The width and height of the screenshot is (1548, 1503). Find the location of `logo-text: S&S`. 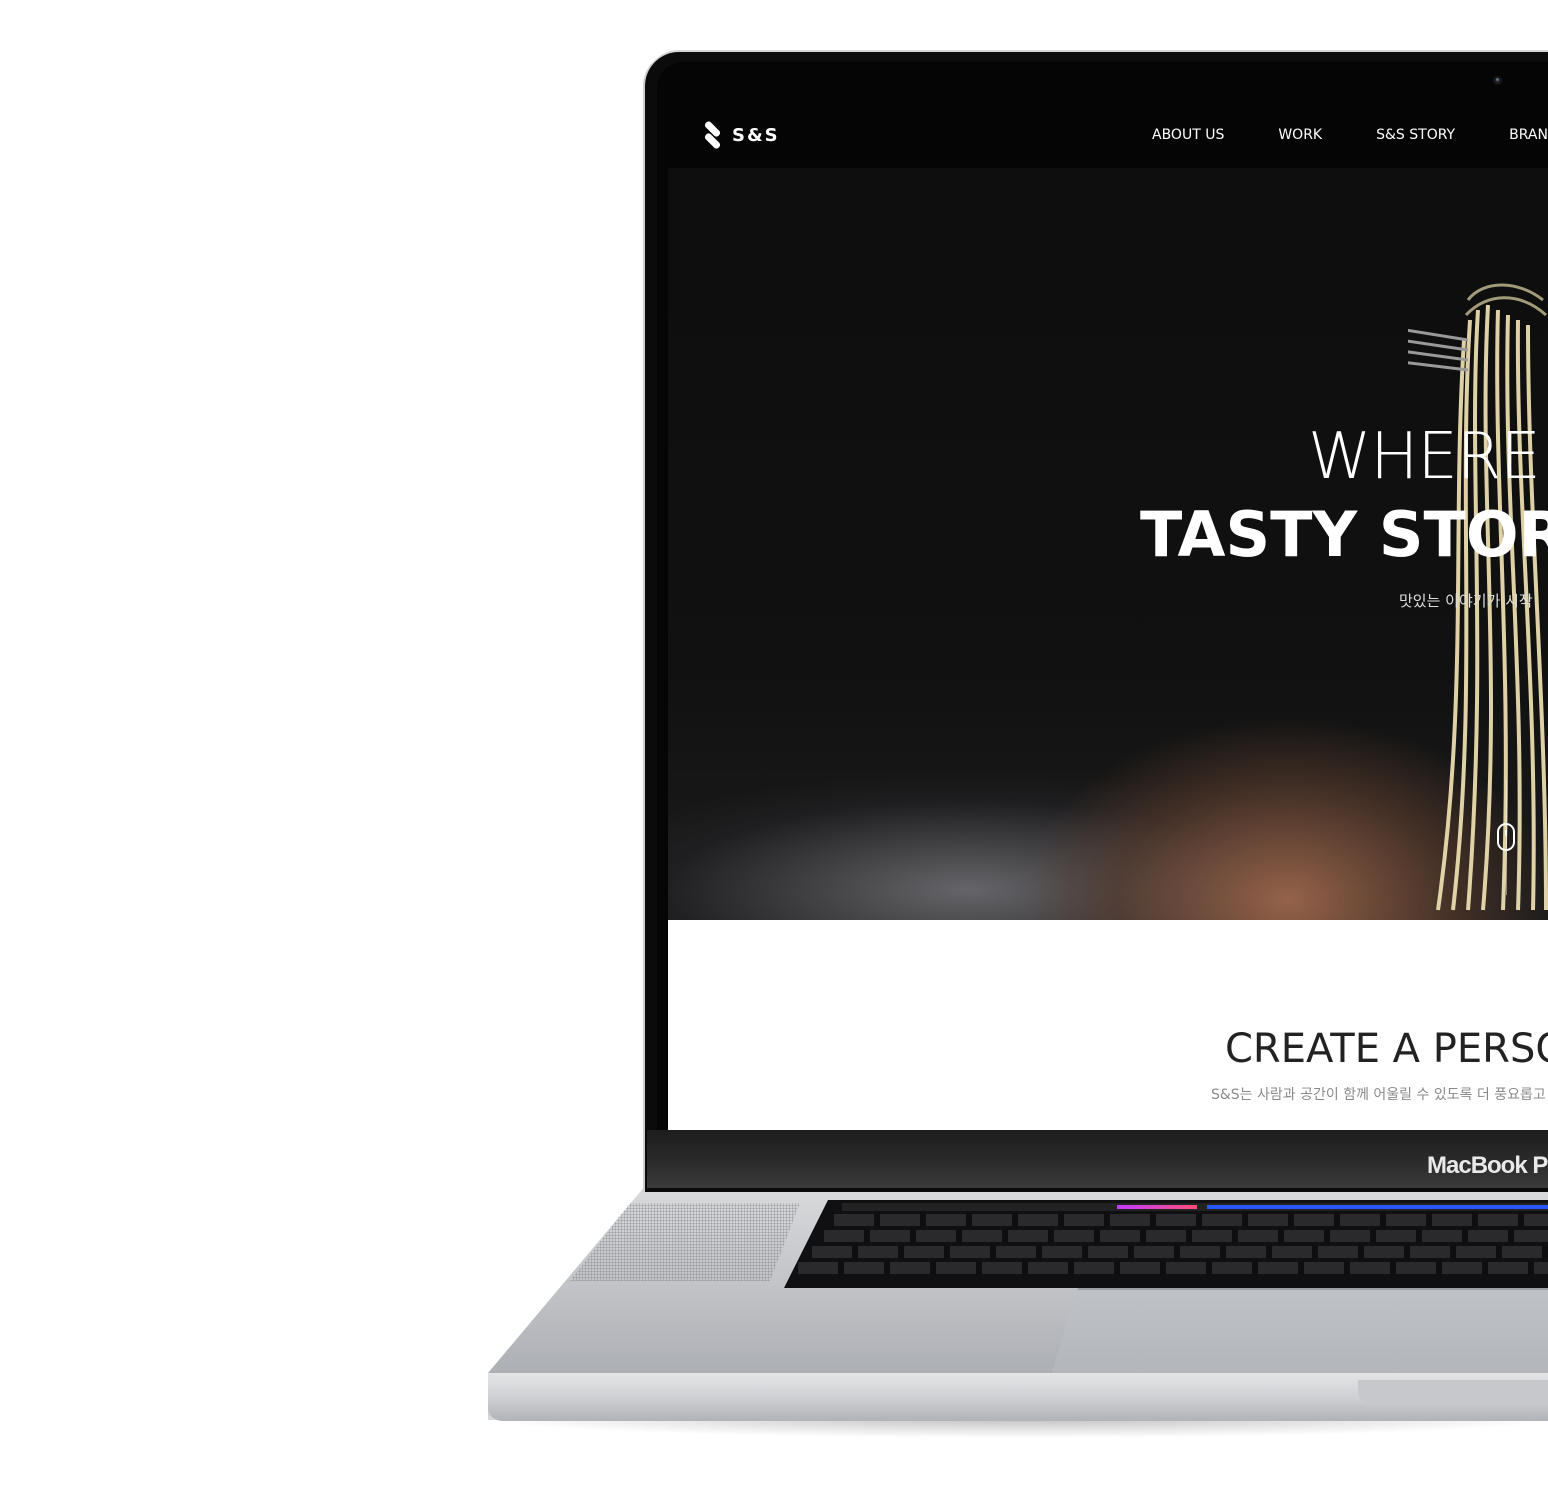

logo-text: S&S is located at coordinates (756, 135).